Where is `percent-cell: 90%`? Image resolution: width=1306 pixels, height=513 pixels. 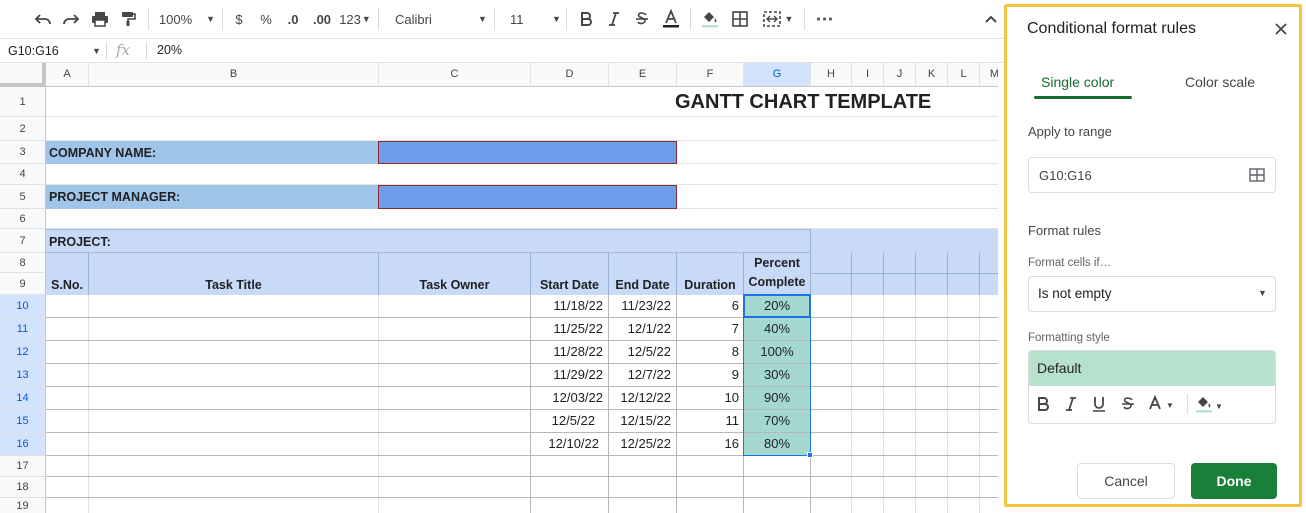
percent-cell: 90% is located at coordinates (777, 398).